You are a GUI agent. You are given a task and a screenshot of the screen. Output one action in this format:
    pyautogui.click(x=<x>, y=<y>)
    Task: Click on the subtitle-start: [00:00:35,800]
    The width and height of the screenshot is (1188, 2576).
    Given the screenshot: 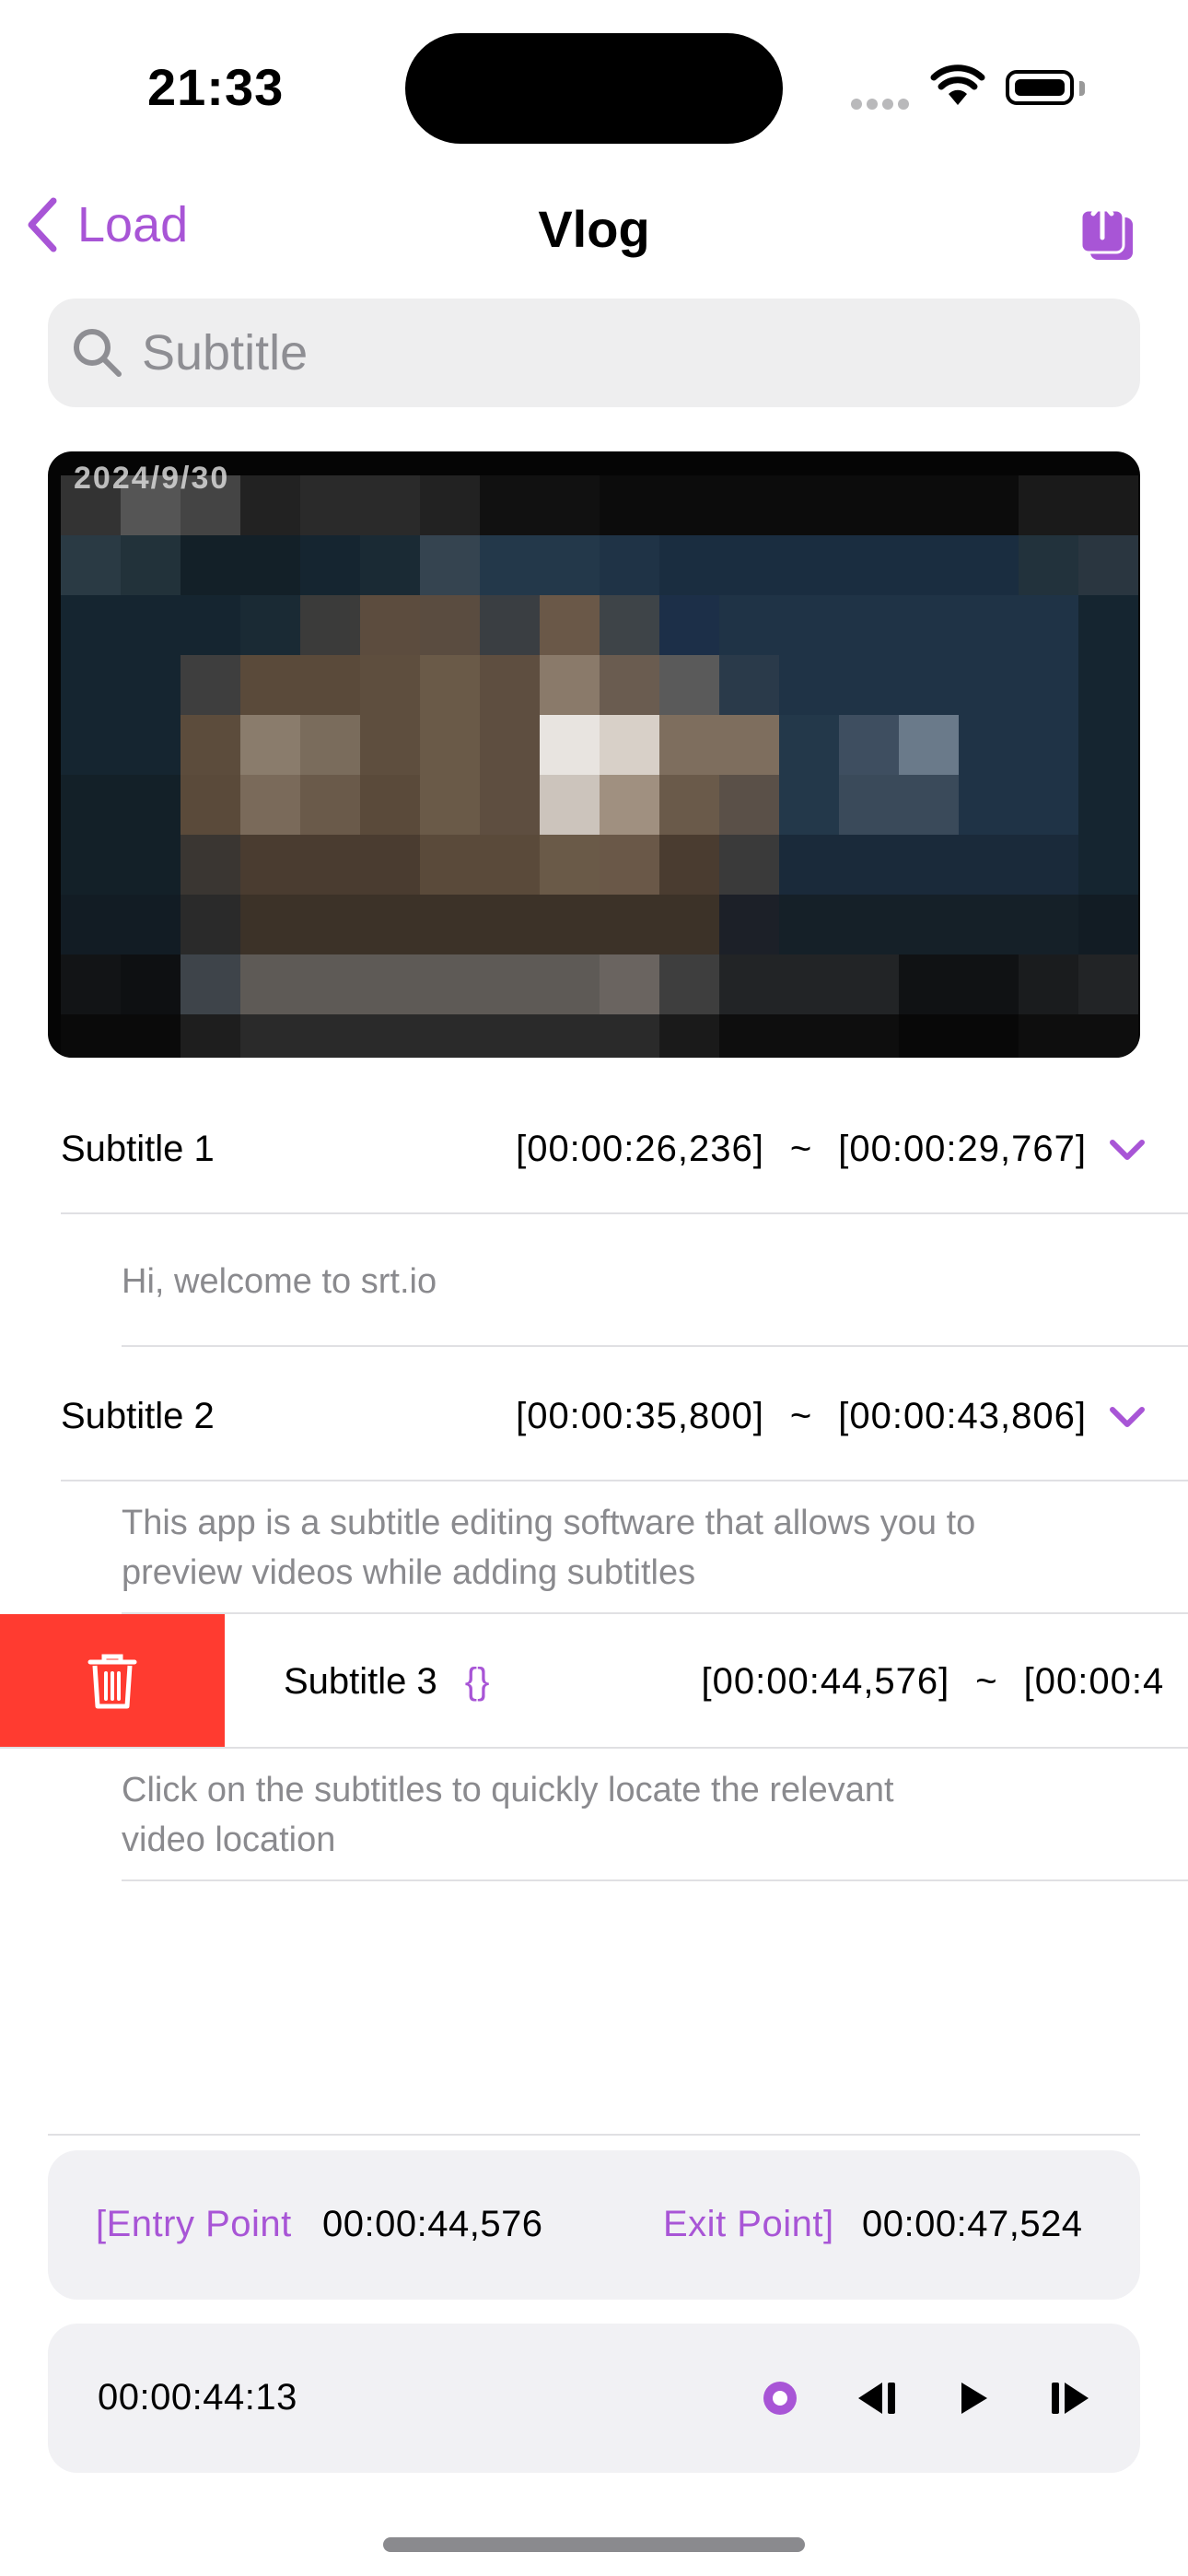 What is the action you would take?
    pyautogui.click(x=640, y=1415)
    